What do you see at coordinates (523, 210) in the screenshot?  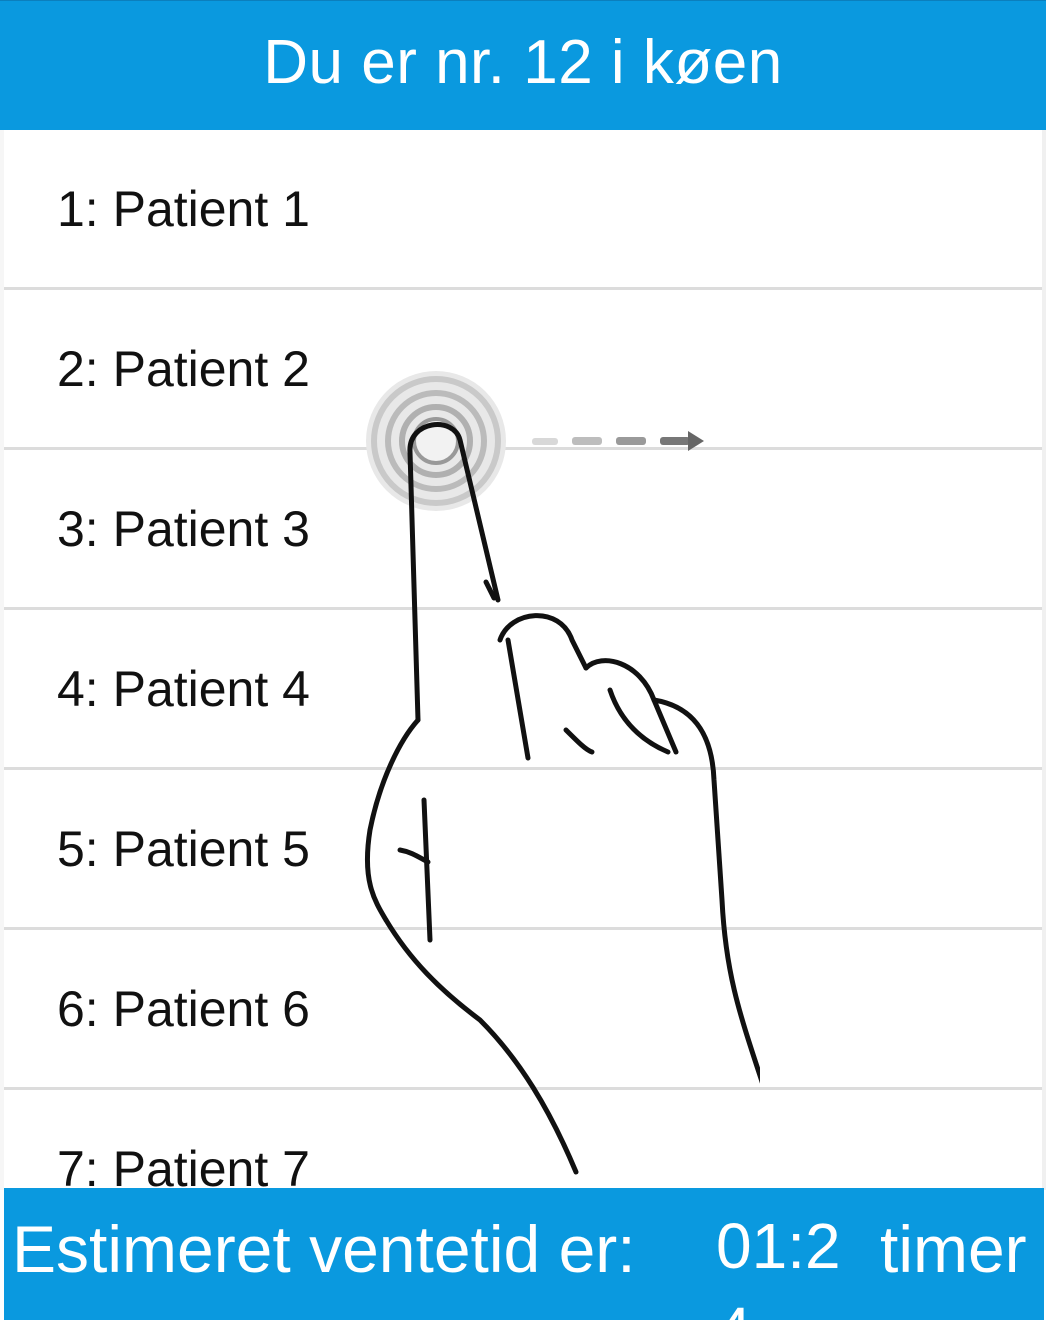 I see `list-item: 1: Patient 1` at bounding box center [523, 210].